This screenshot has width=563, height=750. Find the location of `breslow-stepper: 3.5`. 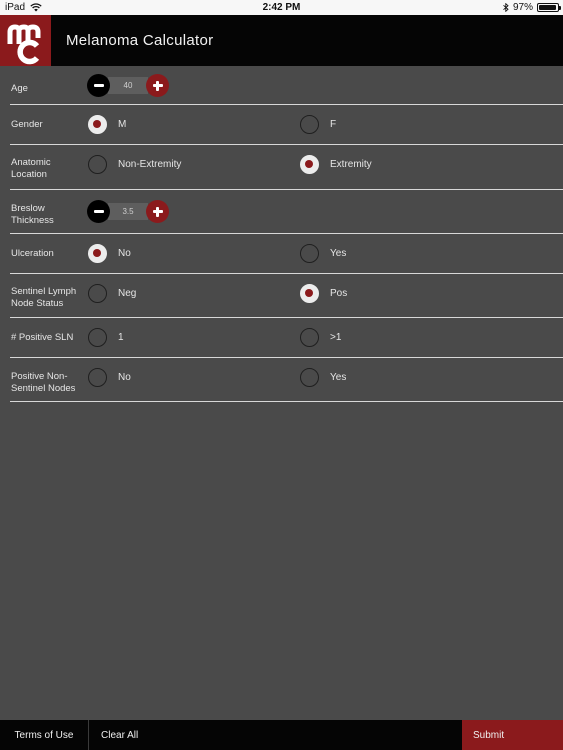

breslow-stepper: 3.5 is located at coordinates (128, 211).